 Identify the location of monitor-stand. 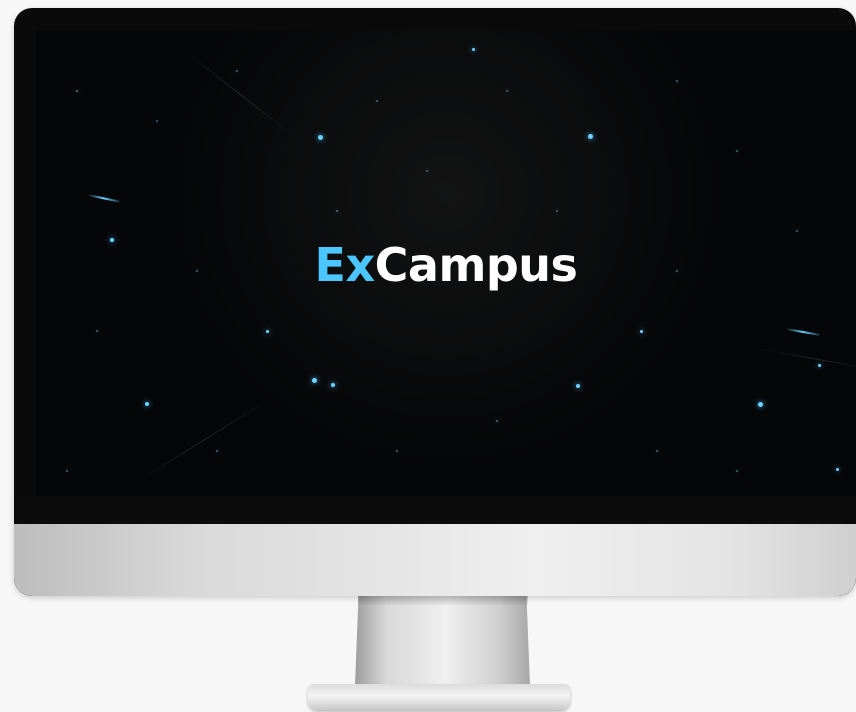
(442, 641).